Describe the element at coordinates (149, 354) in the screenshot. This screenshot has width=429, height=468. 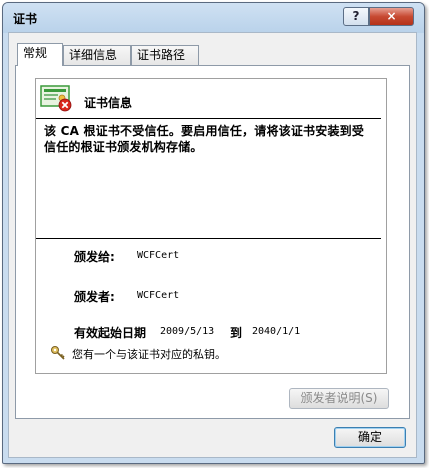
I see `private-key-note: 您有一个与该证书对应的私钥。` at that location.